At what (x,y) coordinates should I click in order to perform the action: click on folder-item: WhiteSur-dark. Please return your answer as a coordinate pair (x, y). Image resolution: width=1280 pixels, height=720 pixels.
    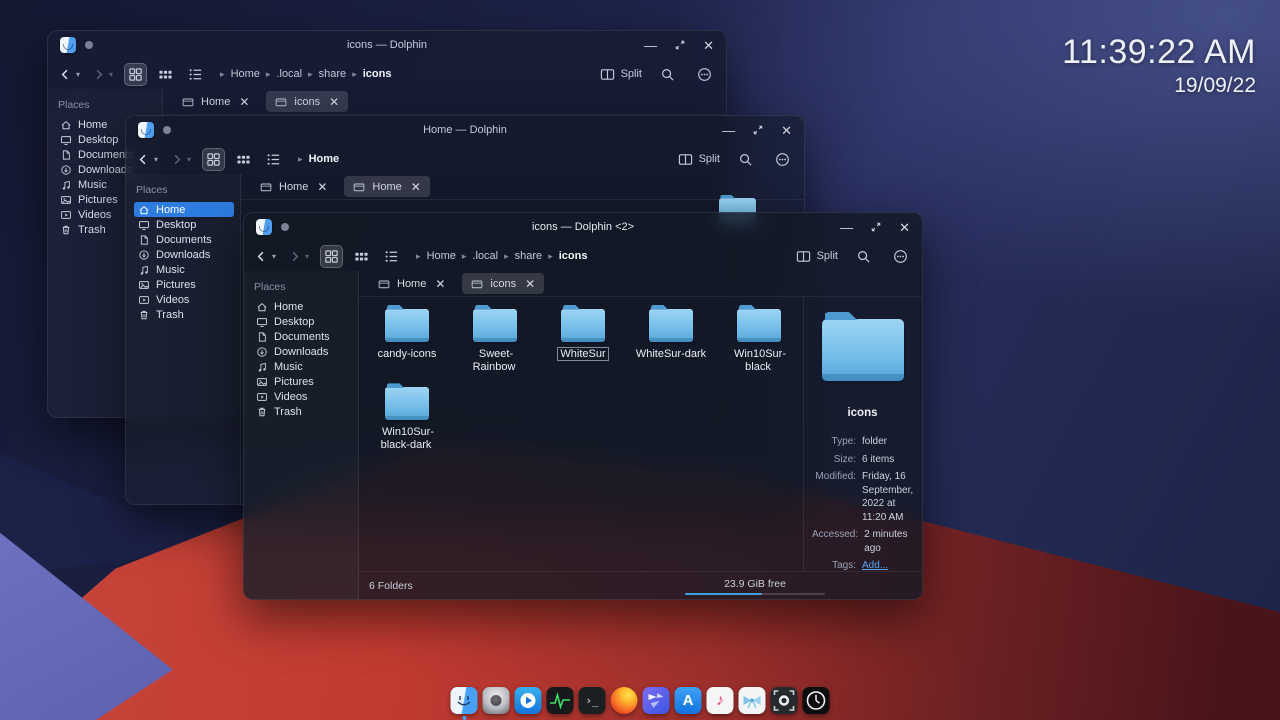
    Looking at the image, I should click on (671, 339).